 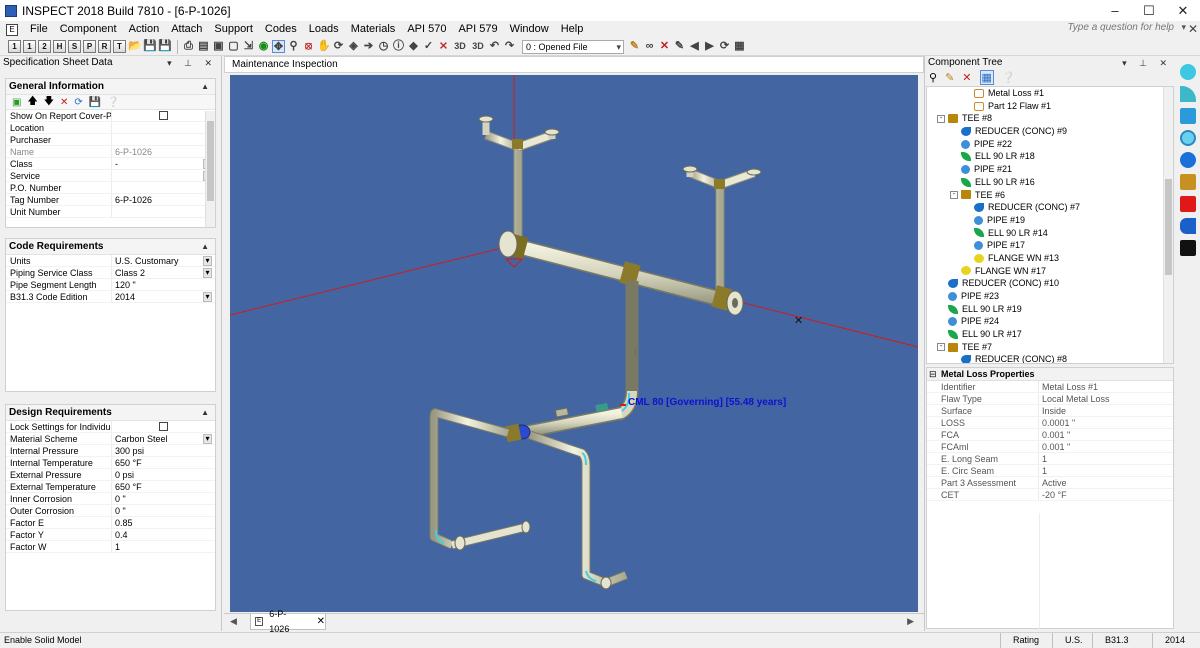 What do you see at coordinates (1050, 233) in the screenshot?
I see `tree-item: ELL 90 LR #14` at bounding box center [1050, 233].